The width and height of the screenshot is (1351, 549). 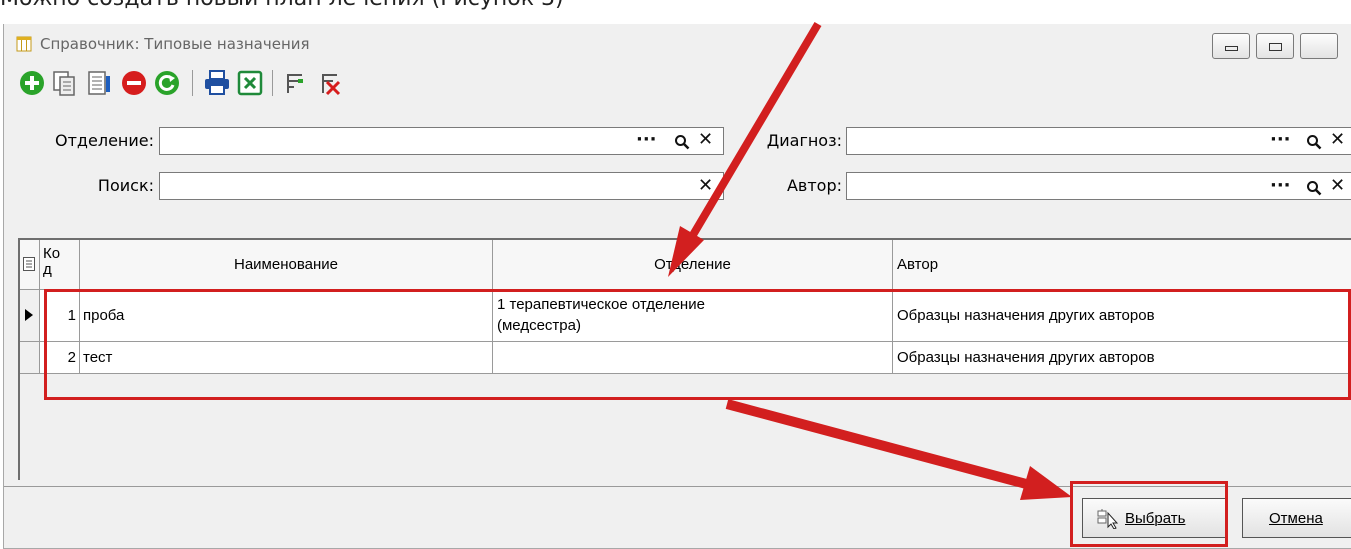 What do you see at coordinates (441, 186) in the screenshot?
I see `search-input` at bounding box center [441, 186].